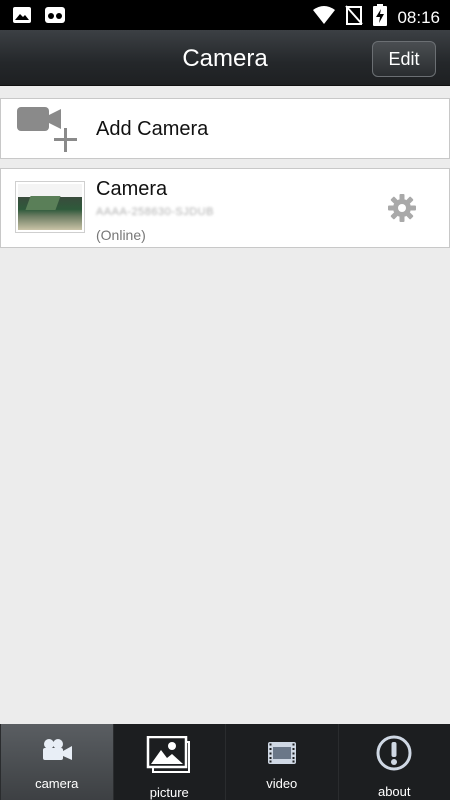 This screenshot has width=450, height=800. What do you see at coordinates (225, 58) in the screenshot?
I see `app-header: Camera Edit` at bounding box center [225, 58].